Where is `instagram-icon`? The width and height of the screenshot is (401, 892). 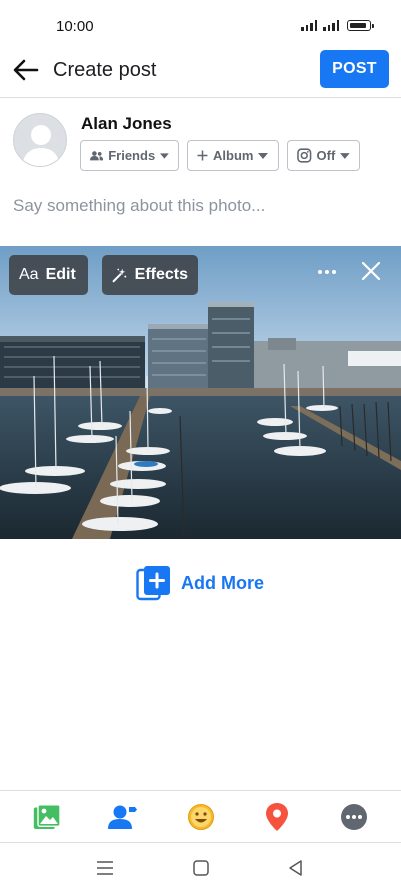 instagram-icon is located at coordinates (304, 155).